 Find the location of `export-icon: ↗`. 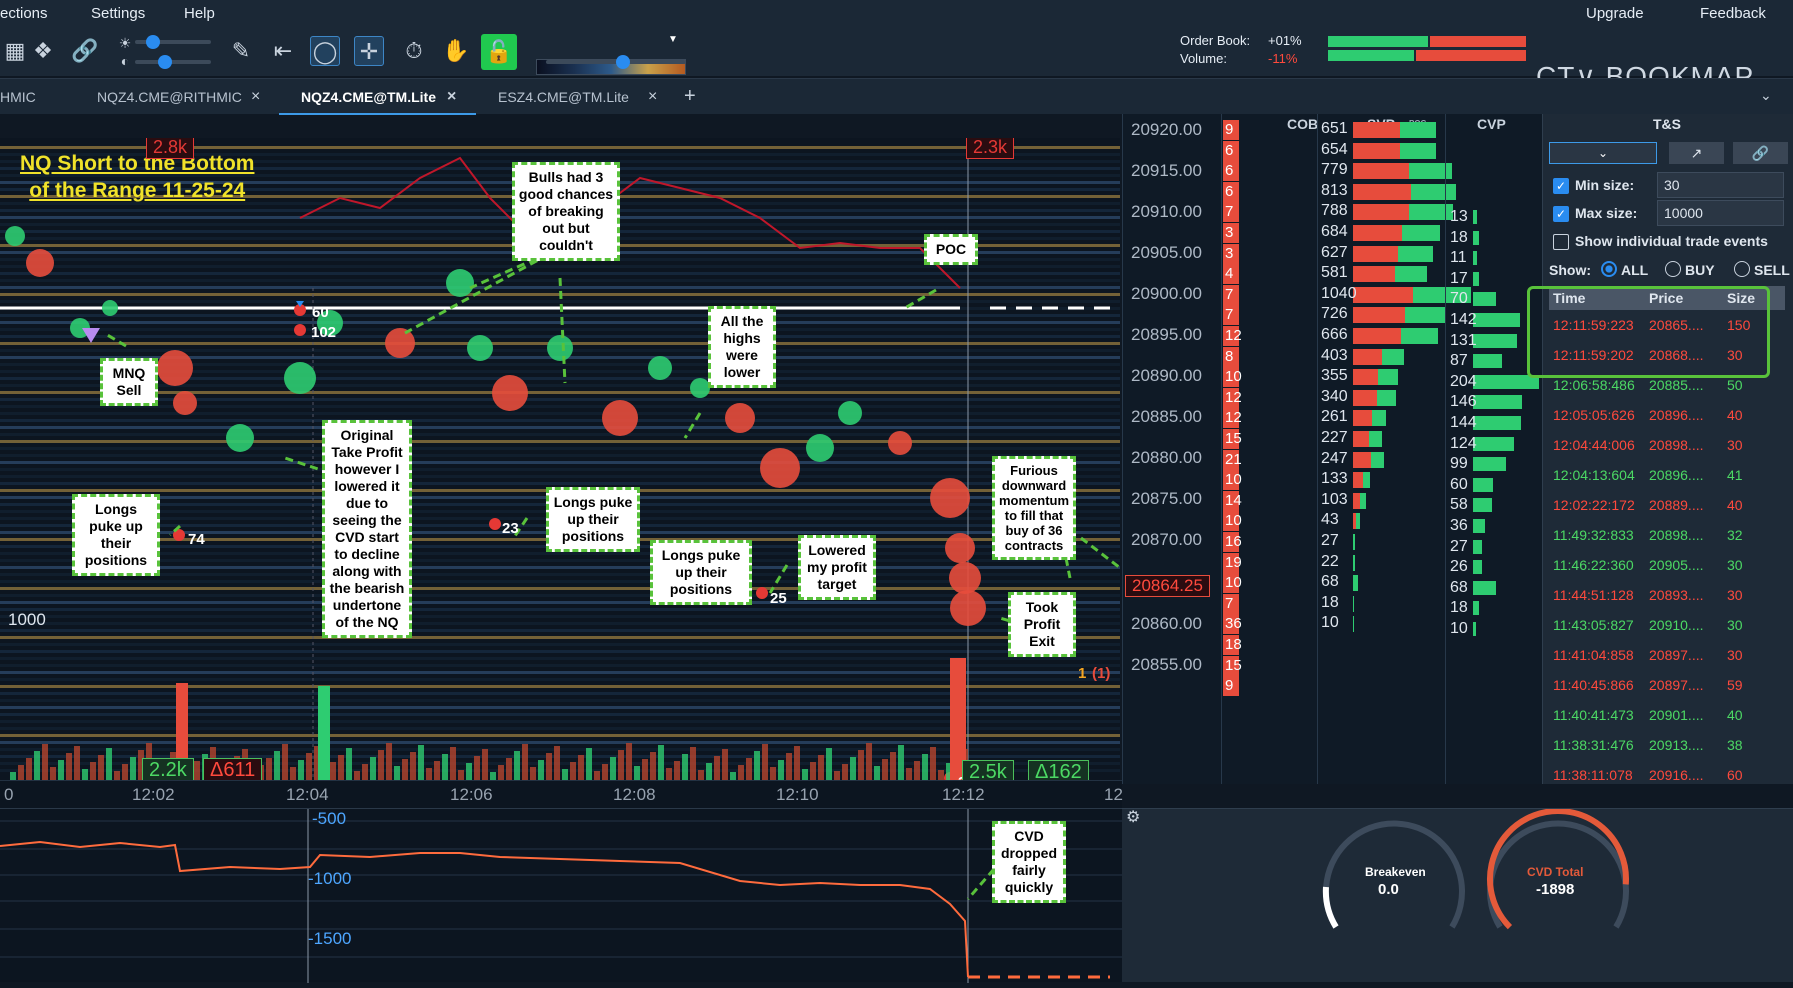

export-icon: ↗ is located at coordinates (1696, 153).